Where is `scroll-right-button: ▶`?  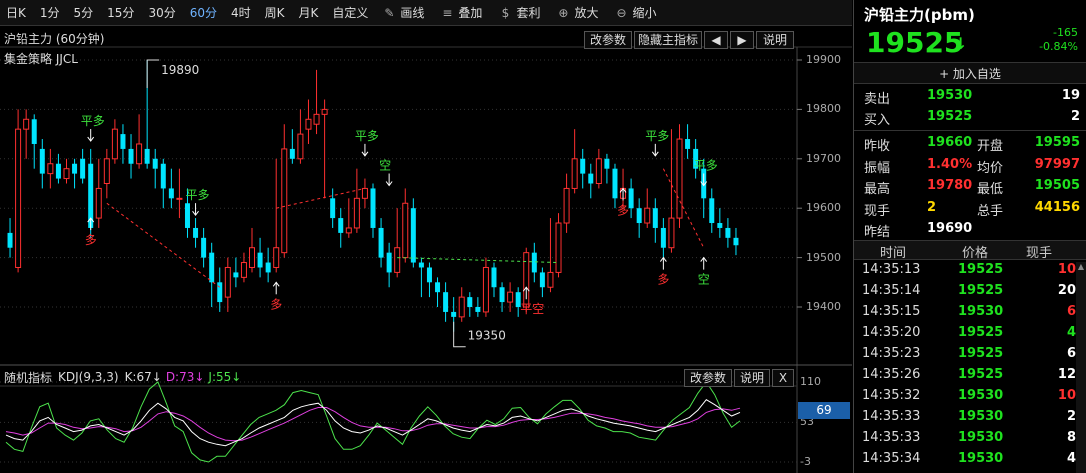
scroll-right-button: ▶ is located at coordinates (742, 40).